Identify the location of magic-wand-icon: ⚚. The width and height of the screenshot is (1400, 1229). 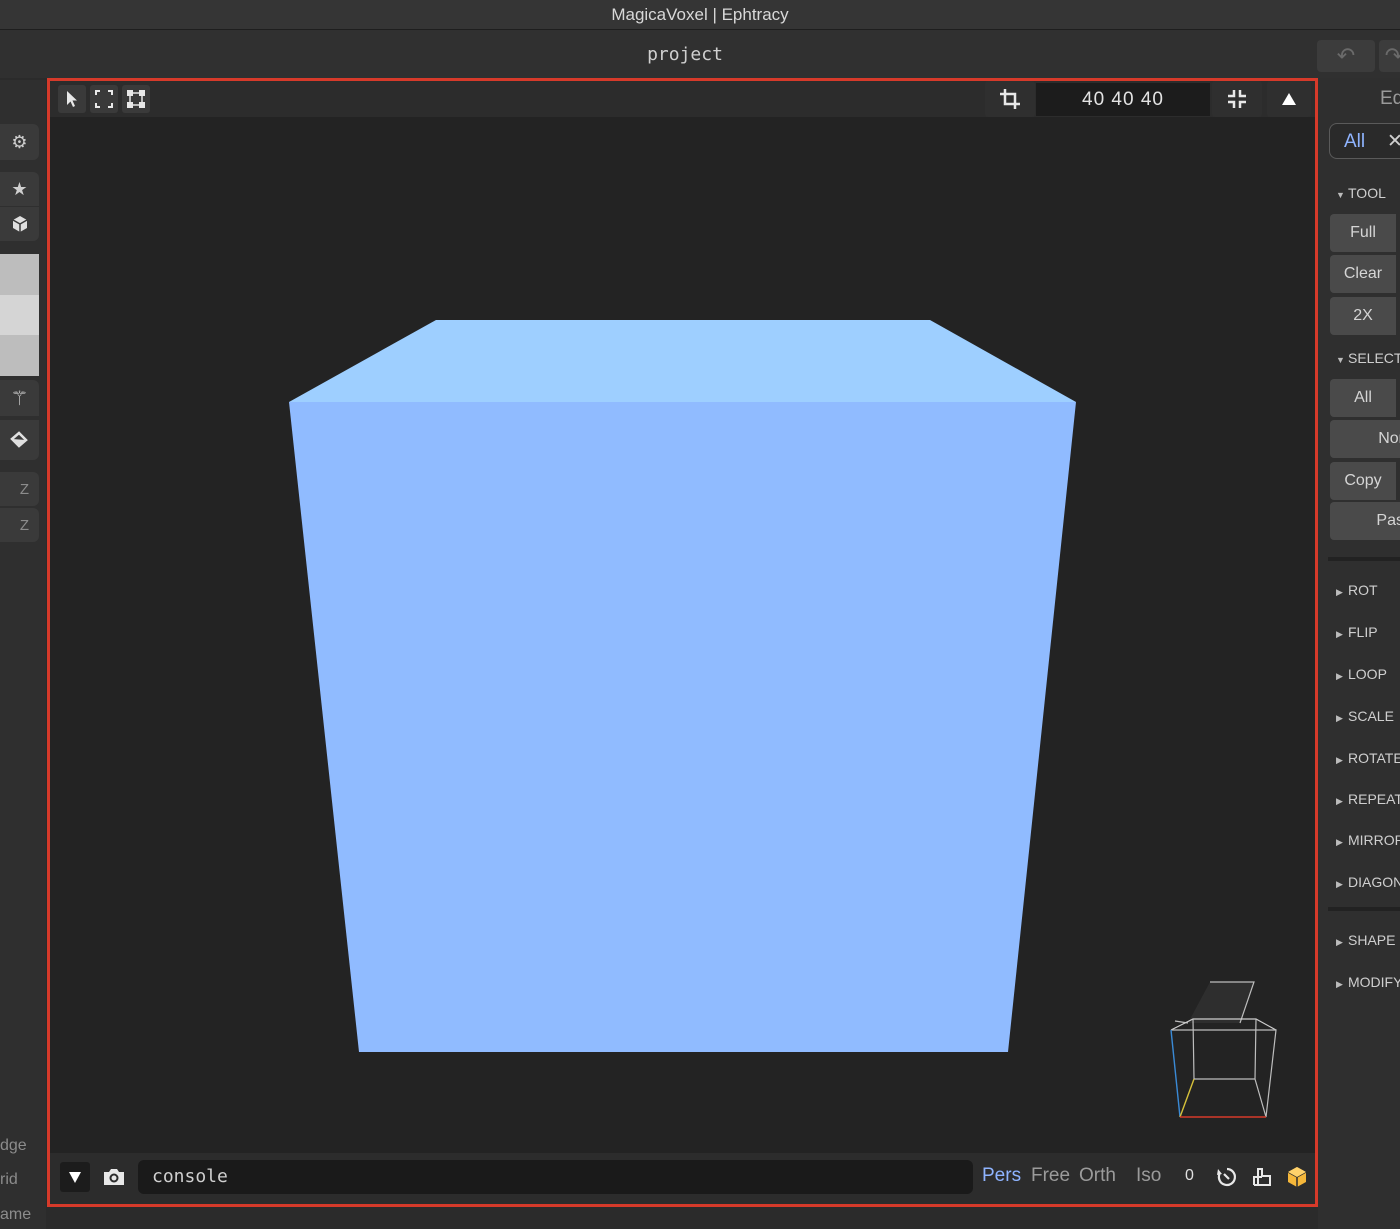
(19, 398).